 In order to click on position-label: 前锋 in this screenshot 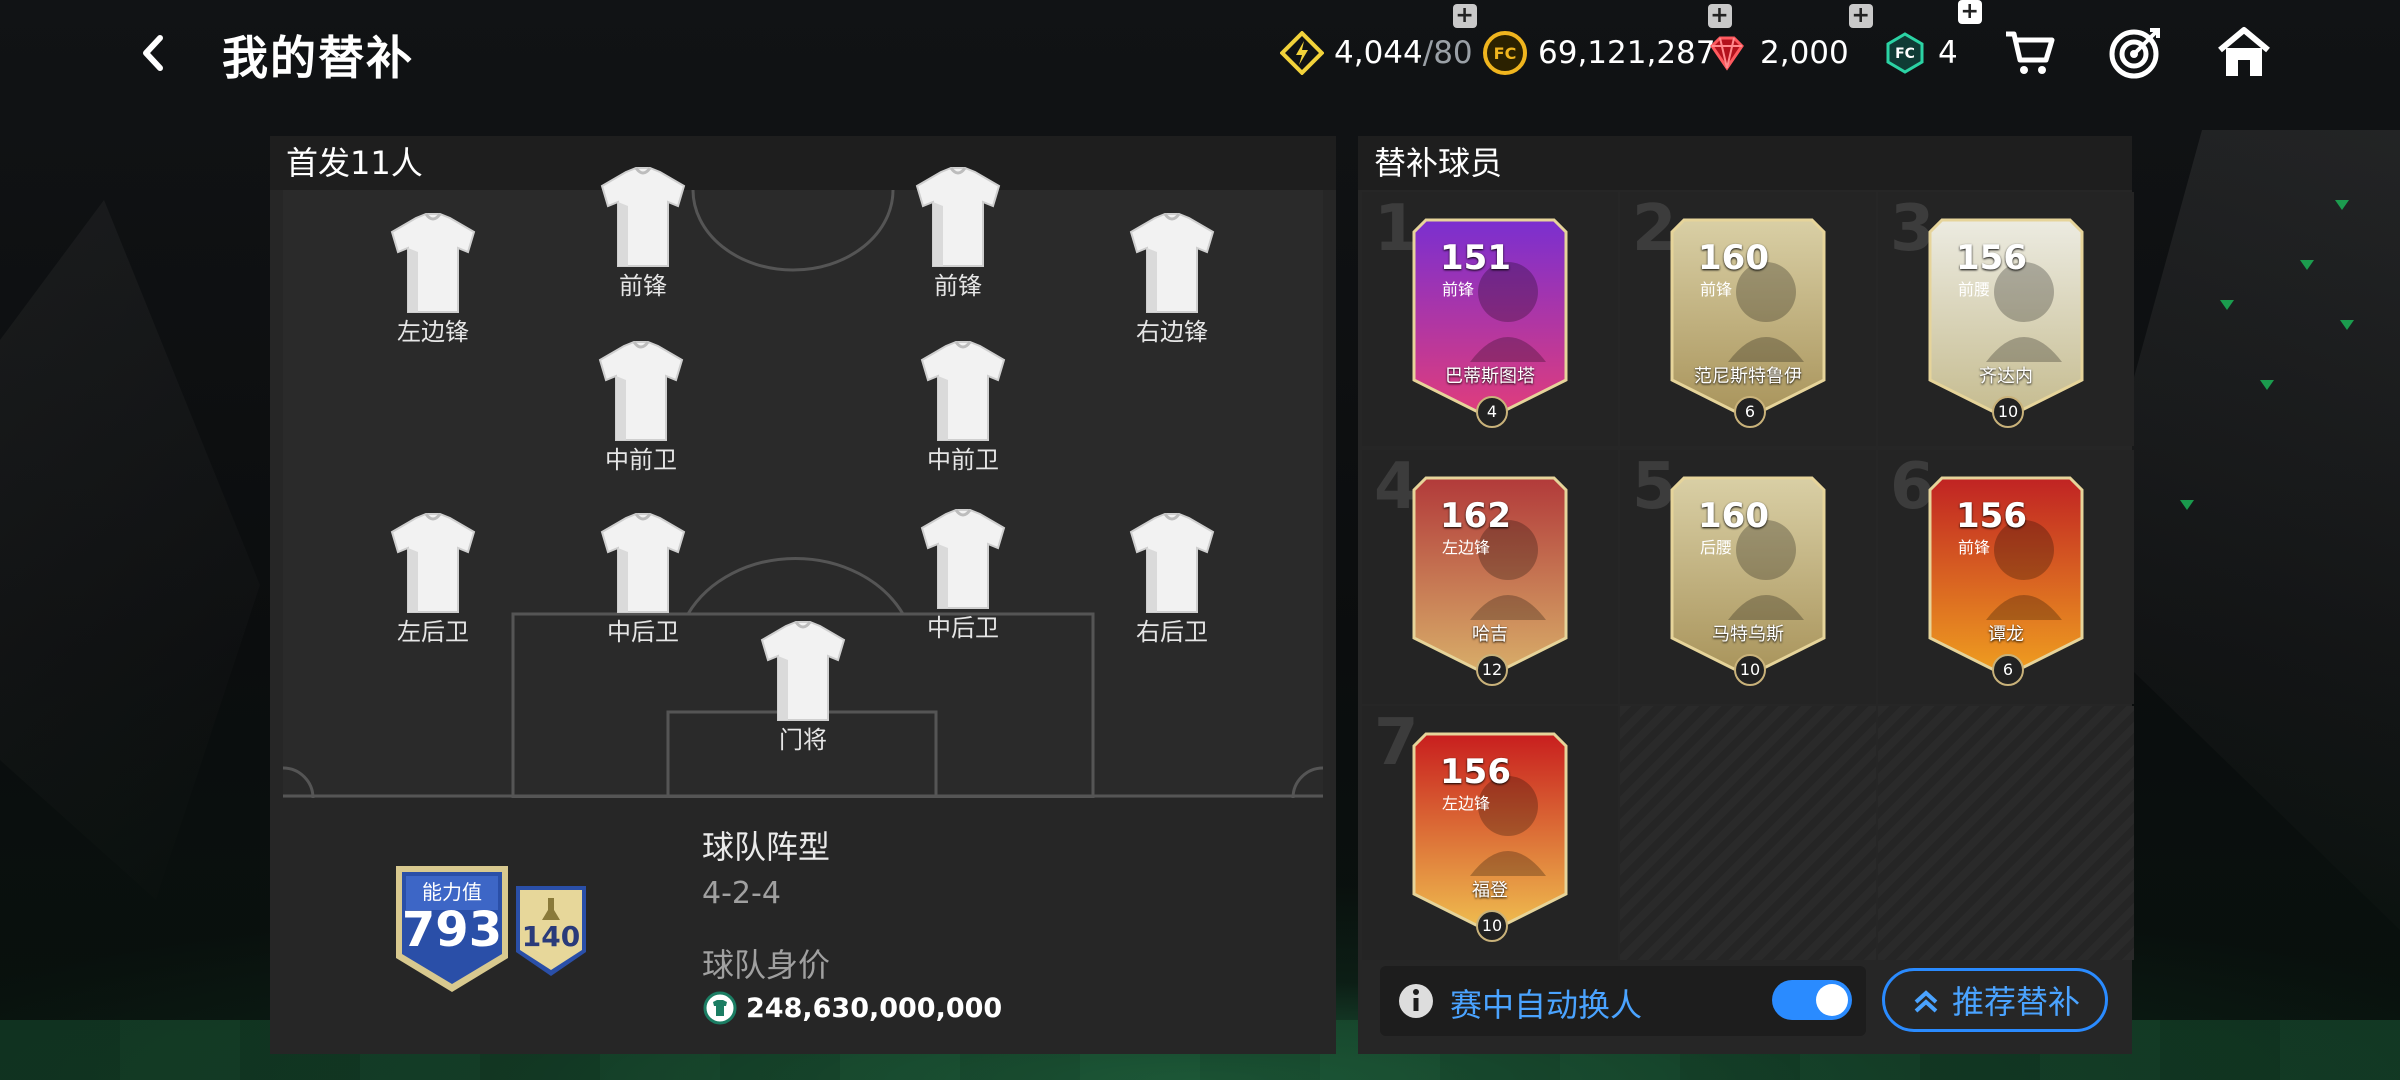, I will do `click(958, 286)`.